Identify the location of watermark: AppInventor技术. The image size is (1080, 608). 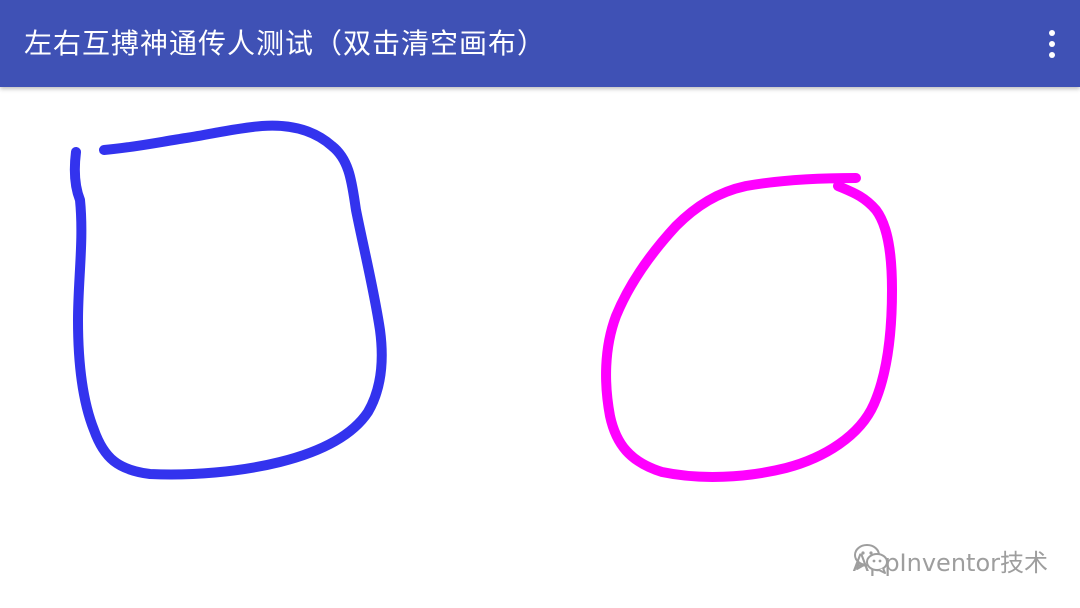
(950, 560).